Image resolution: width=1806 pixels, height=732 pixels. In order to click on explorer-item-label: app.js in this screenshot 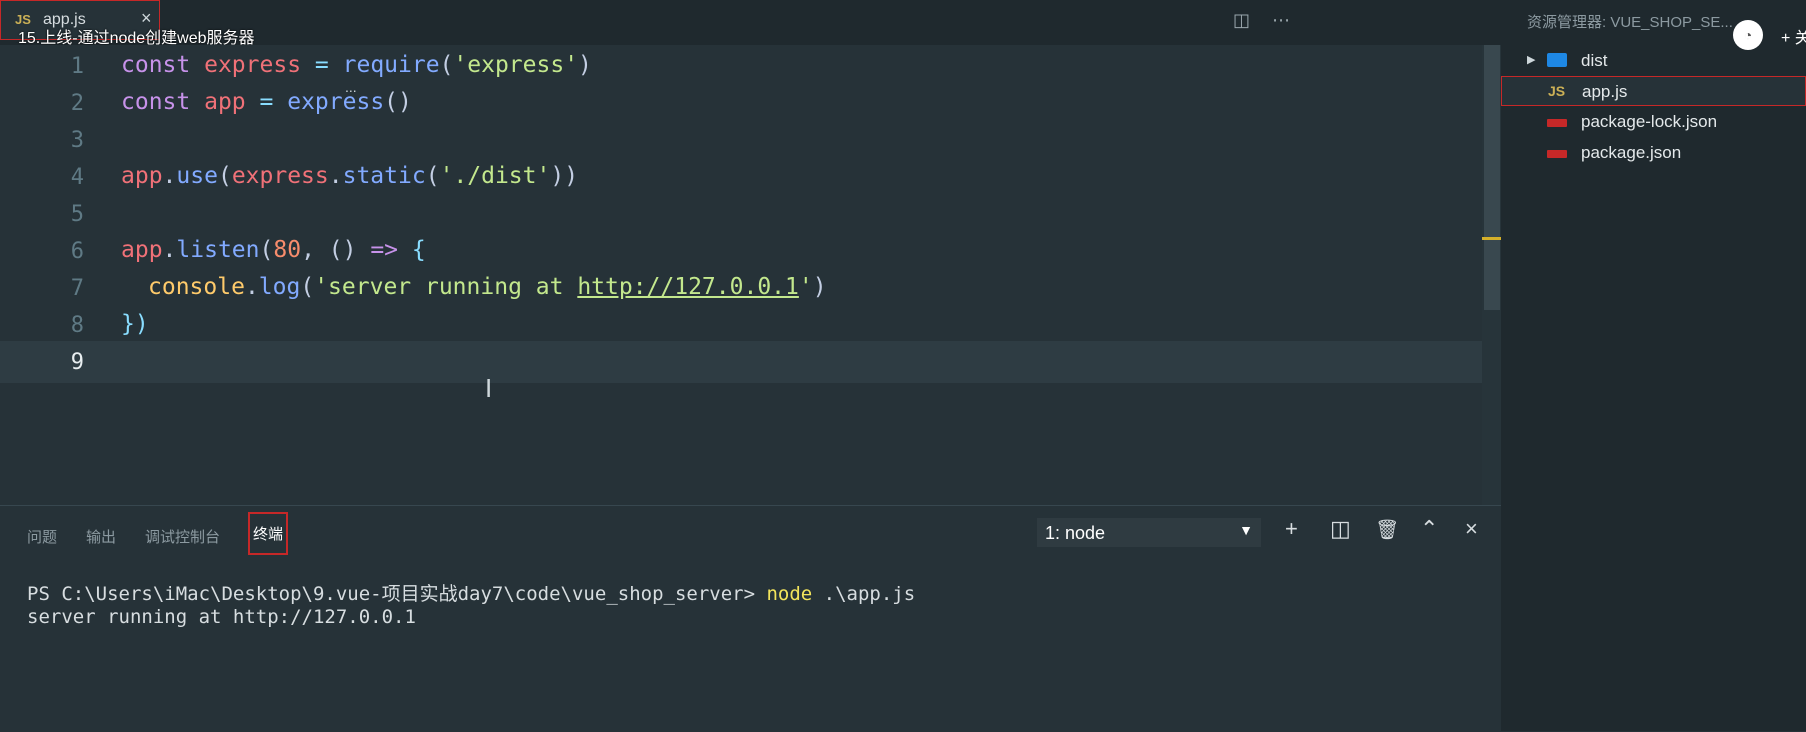, I will do `click(1605, 91)`.